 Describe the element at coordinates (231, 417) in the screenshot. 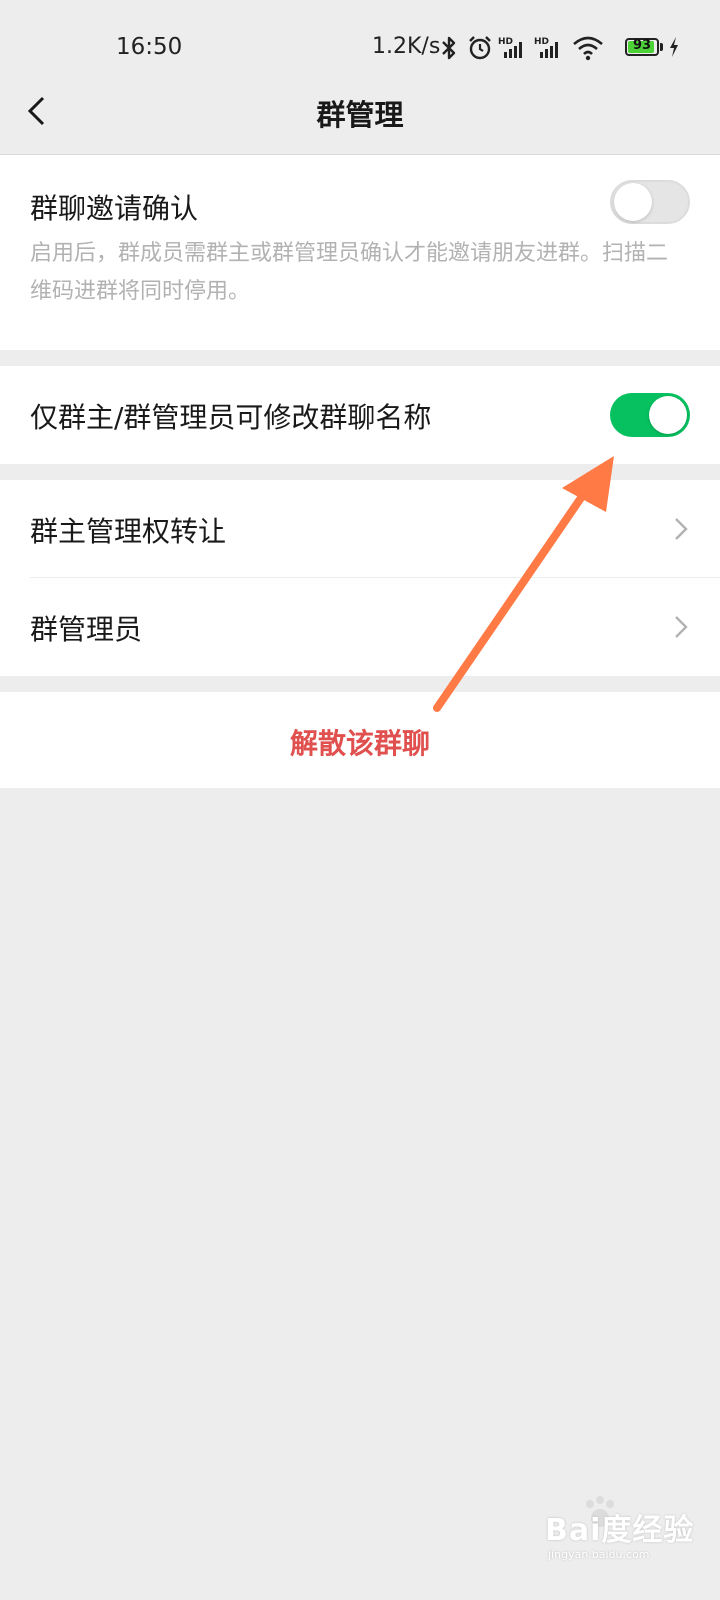

I see `rename-restriction-title: 仅群主/群管理员可修改群聊名称` at that location.